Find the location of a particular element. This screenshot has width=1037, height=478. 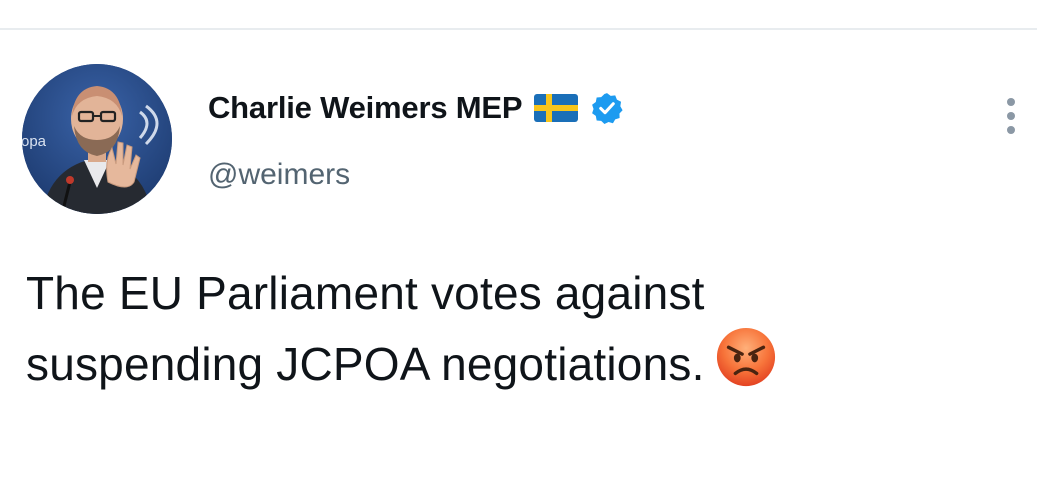

avatar: ropa is located at coordinates (97, 139).